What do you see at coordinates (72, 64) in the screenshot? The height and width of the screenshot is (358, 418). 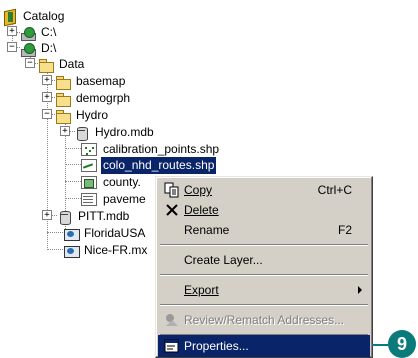 I see `tree-item-label: Data` at bounding box center [72, 64].